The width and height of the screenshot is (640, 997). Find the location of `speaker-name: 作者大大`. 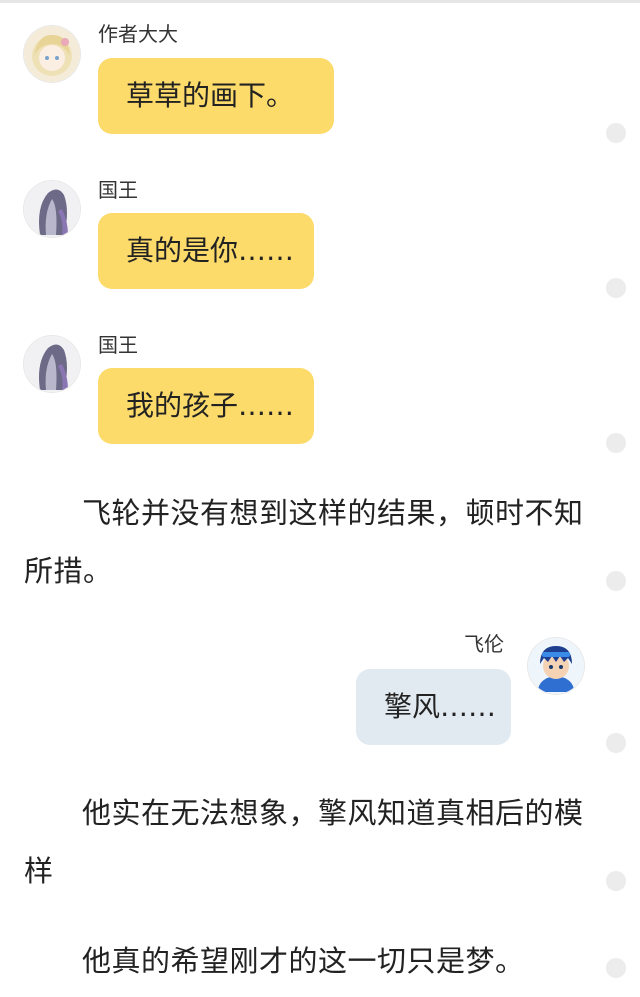

speaker-name: 作者大大 is located at coordinates (138, 34).